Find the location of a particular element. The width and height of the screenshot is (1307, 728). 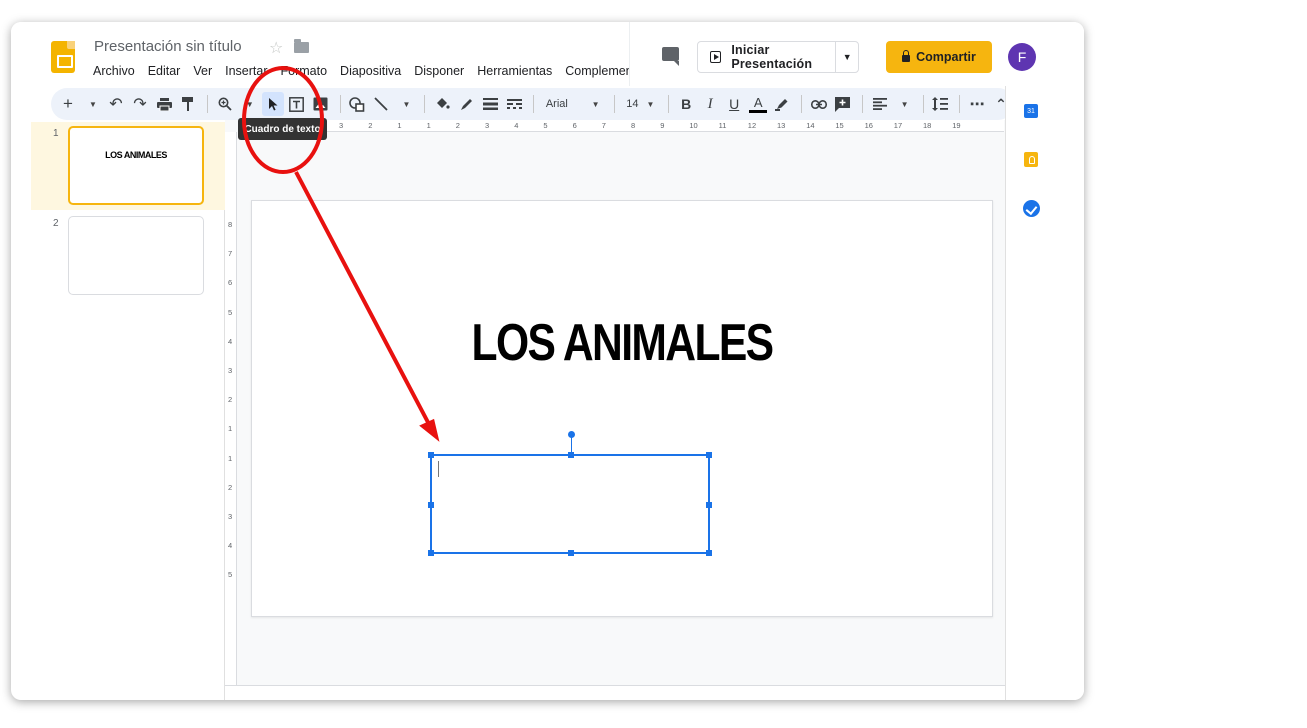

highlight-icon is located at coordinates (782, 104).